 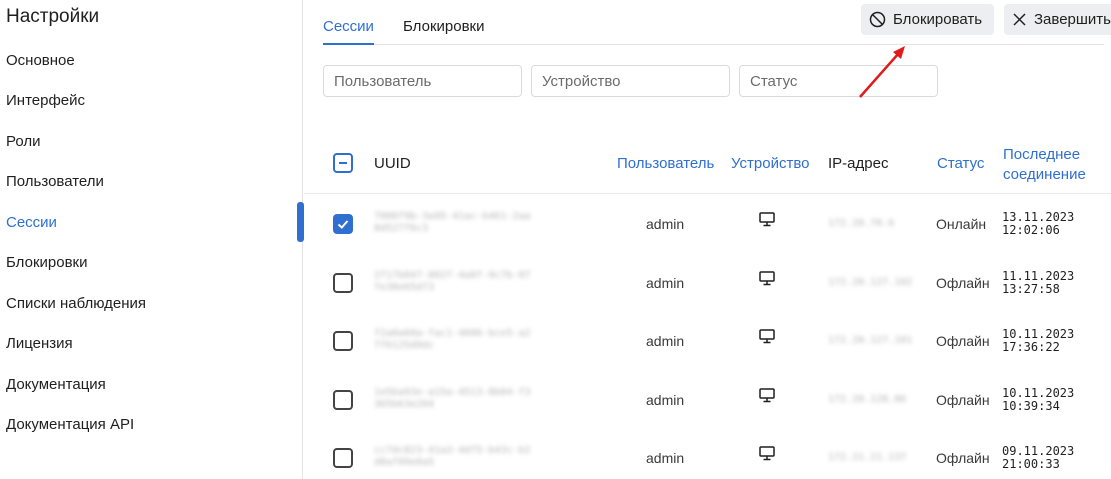 I want to click on row-time: 10:39:34, so click(x=1031, y=405).